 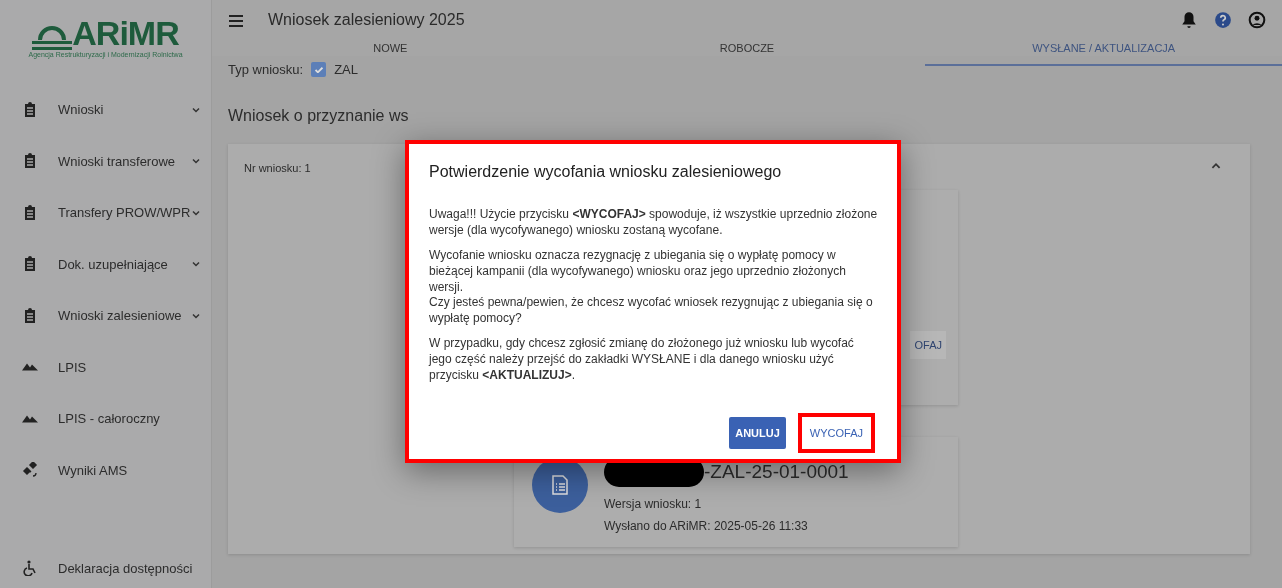 What do you see at coordinates (606, 172) in the screenshot?
I see `dialog-title: Potwierdzenie wycofania wniosku zalesieniowego` at bounding box center [606, 172].